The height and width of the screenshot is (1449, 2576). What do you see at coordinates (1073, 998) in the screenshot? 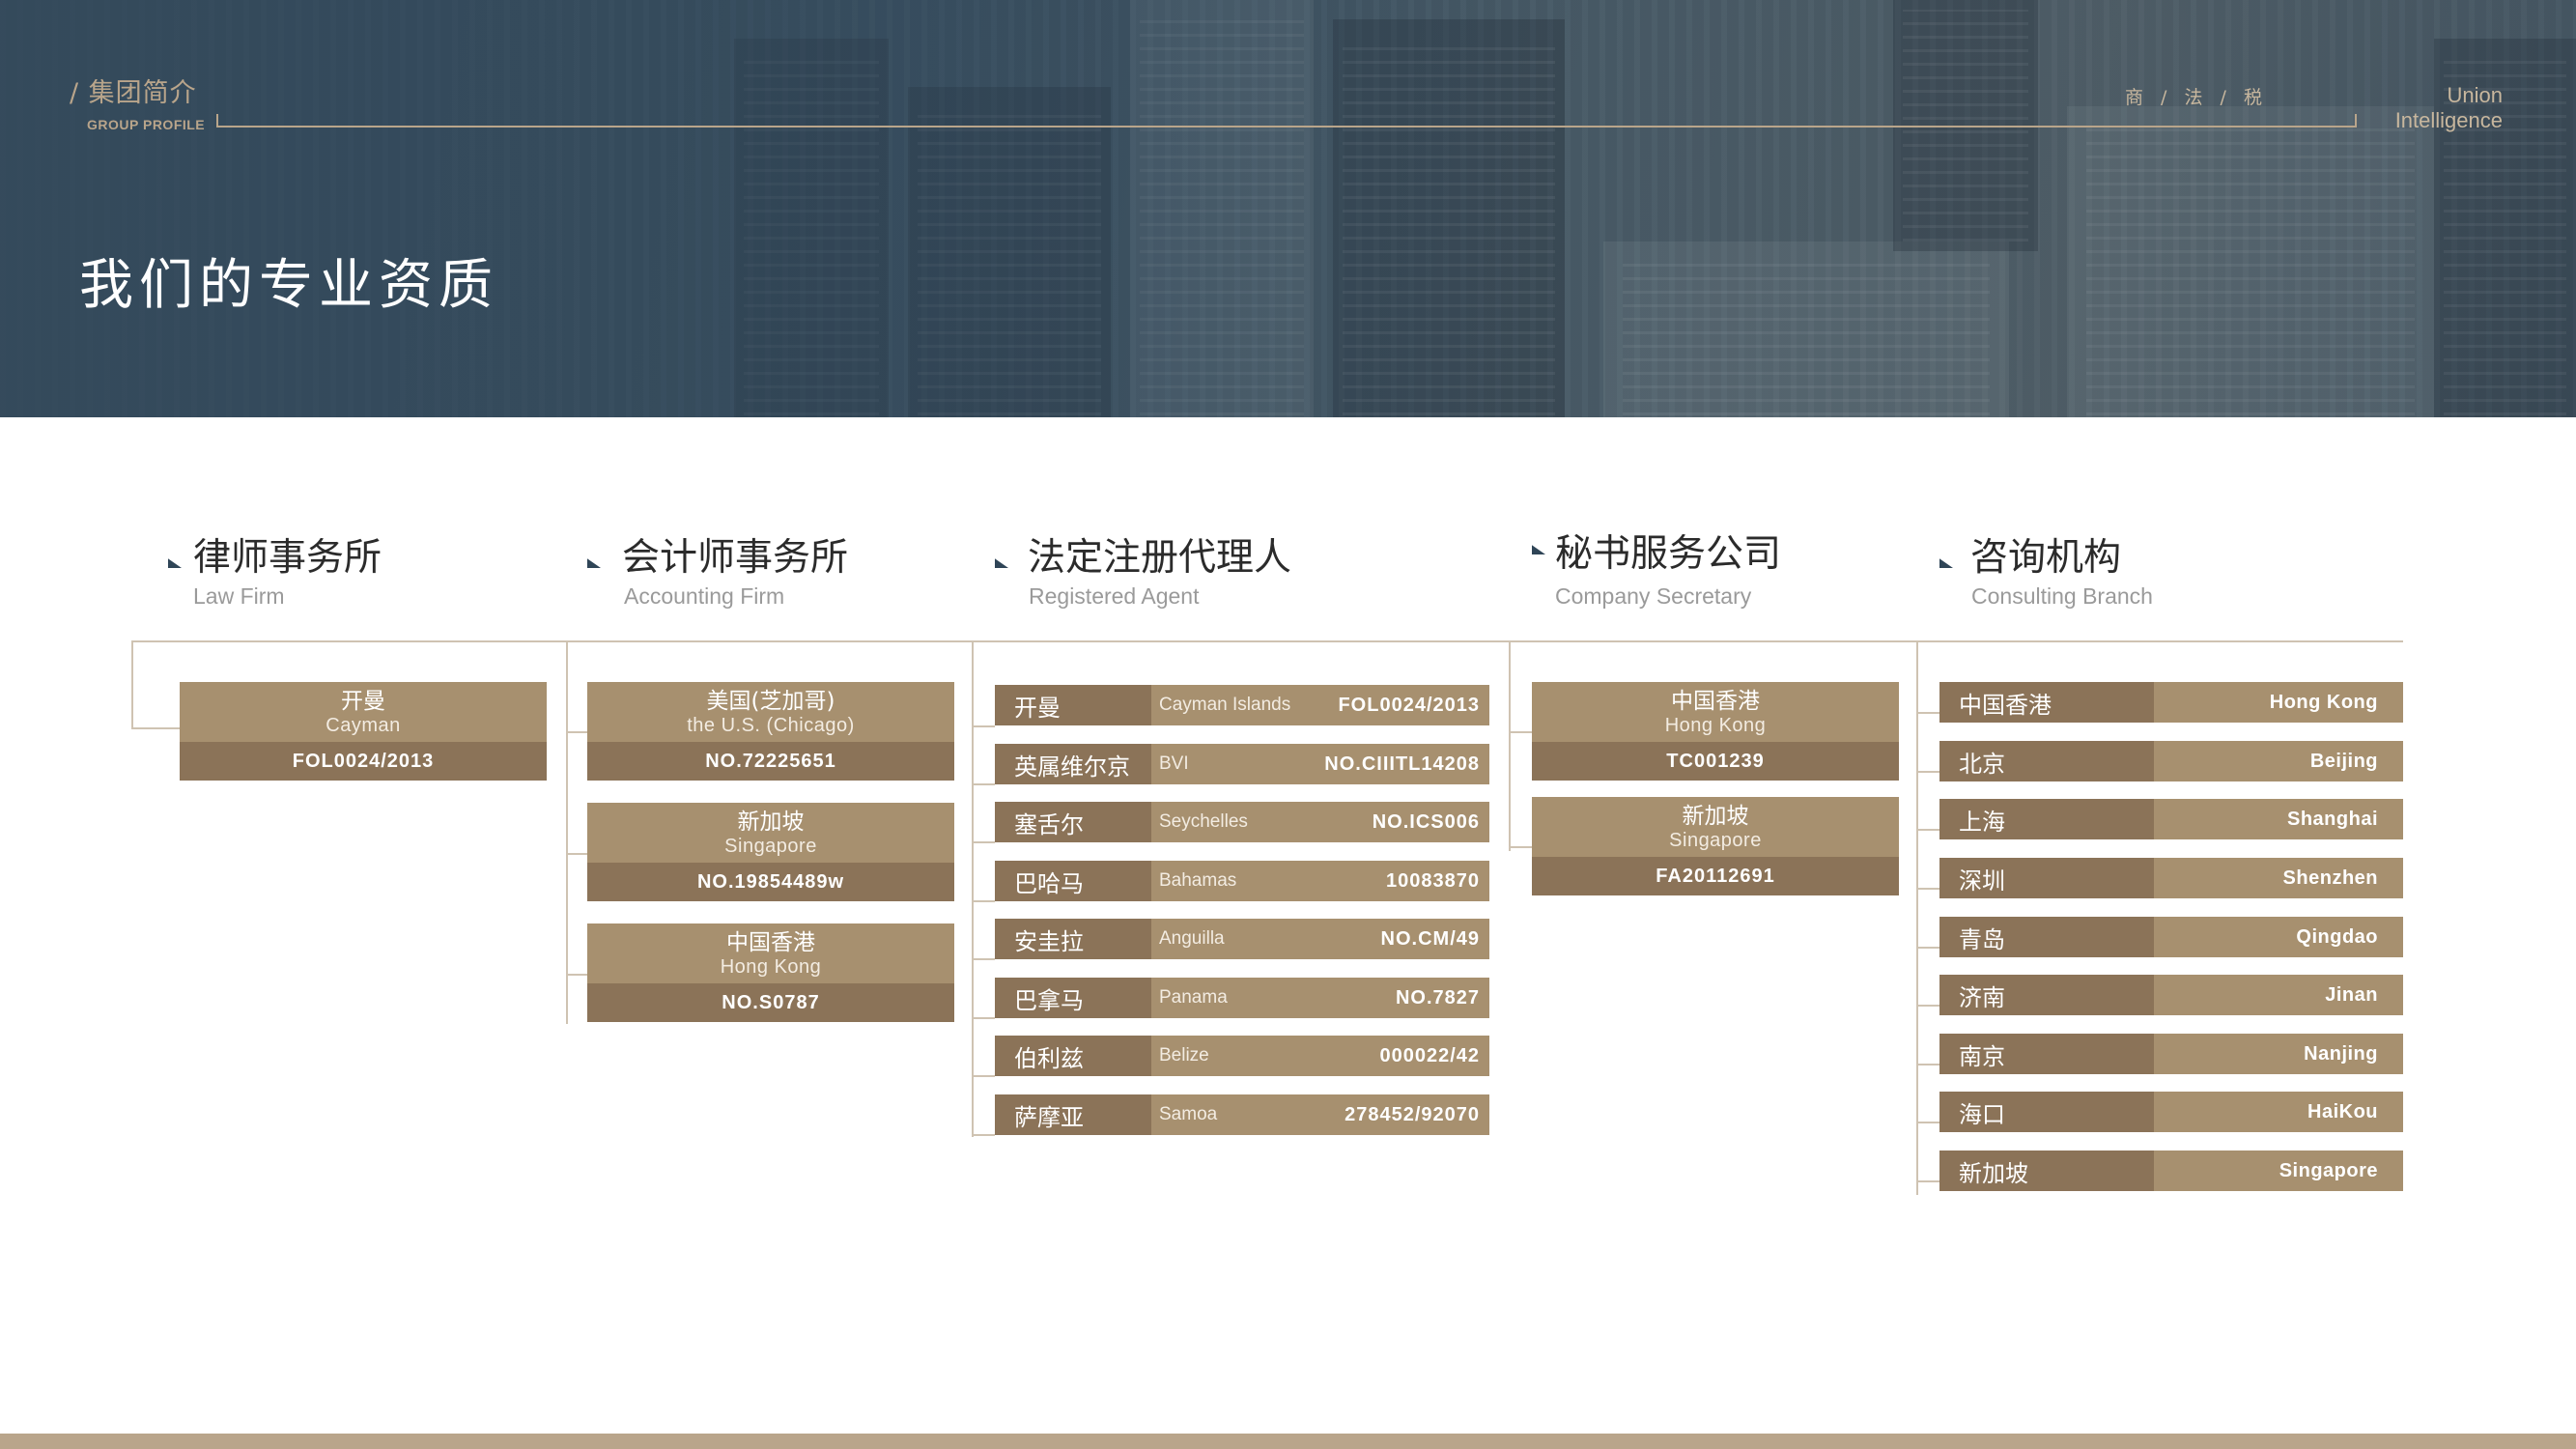
I see `row-region-cn: 巴拿马` at bounding box center [1073, 998].